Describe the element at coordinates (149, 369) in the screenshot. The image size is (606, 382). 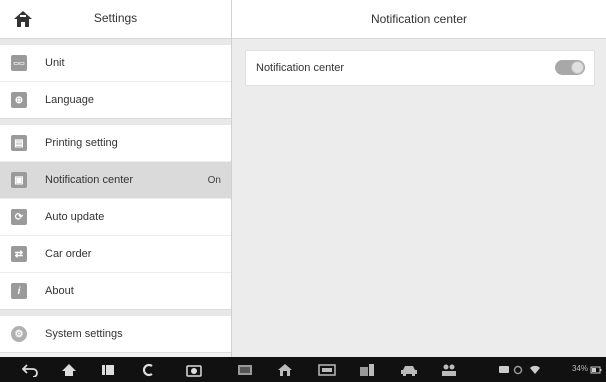
I see `browser-icon` at that location.